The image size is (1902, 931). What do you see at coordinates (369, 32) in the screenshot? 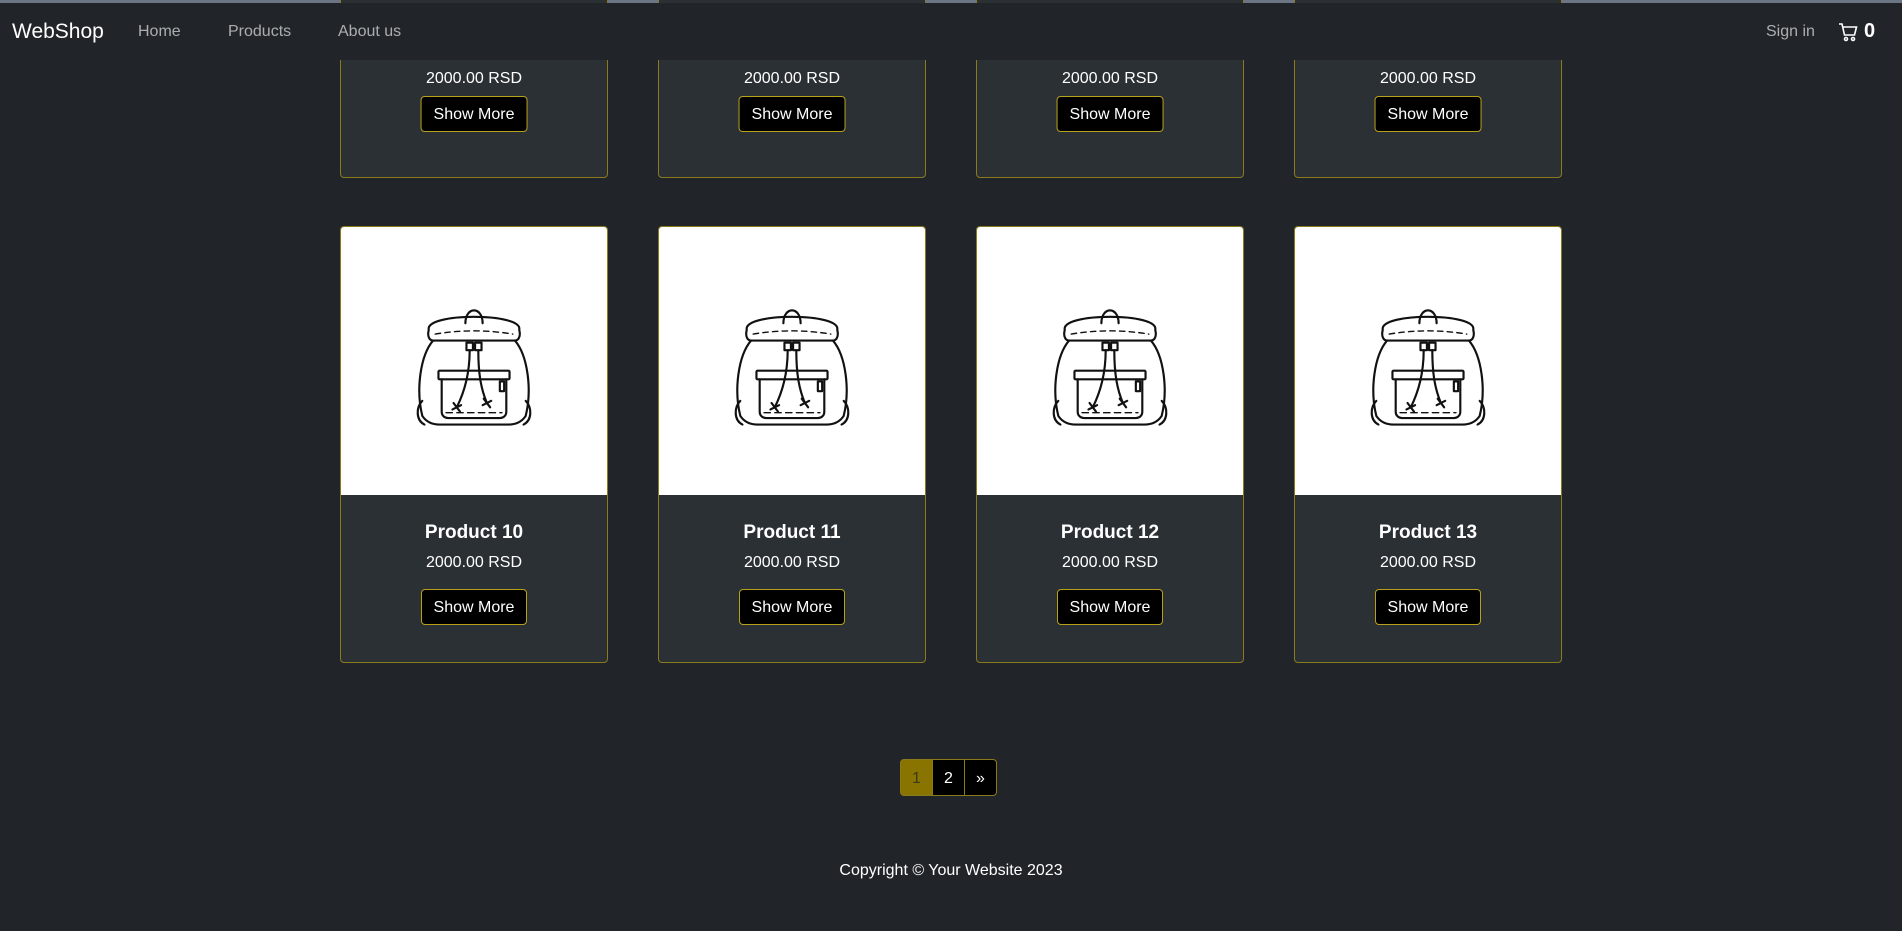
I see `nav-link-about: About us` at bounding box center [369, 32].